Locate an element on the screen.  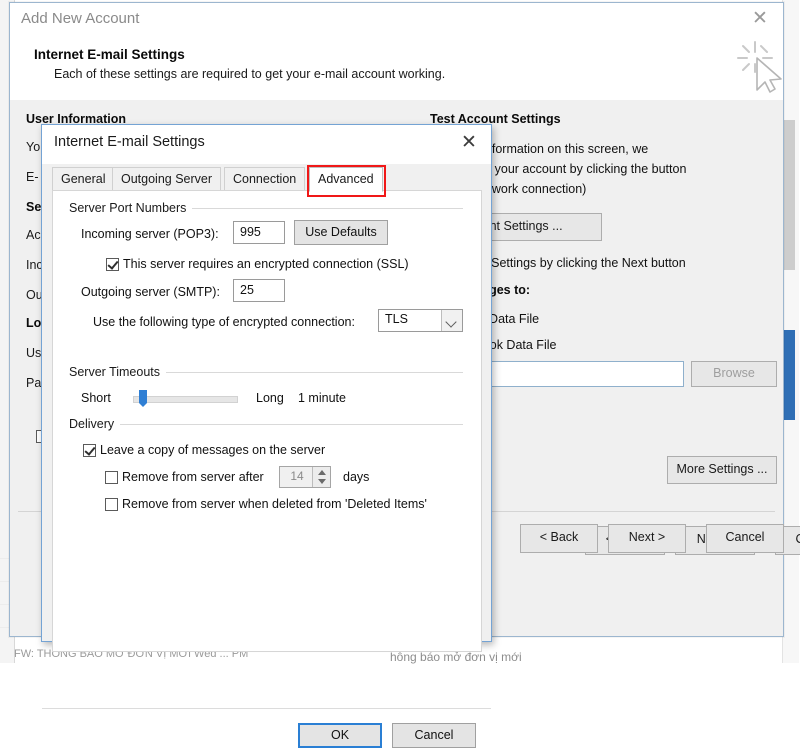
back-button-visible: < Back is located at coordinates (559, 538).